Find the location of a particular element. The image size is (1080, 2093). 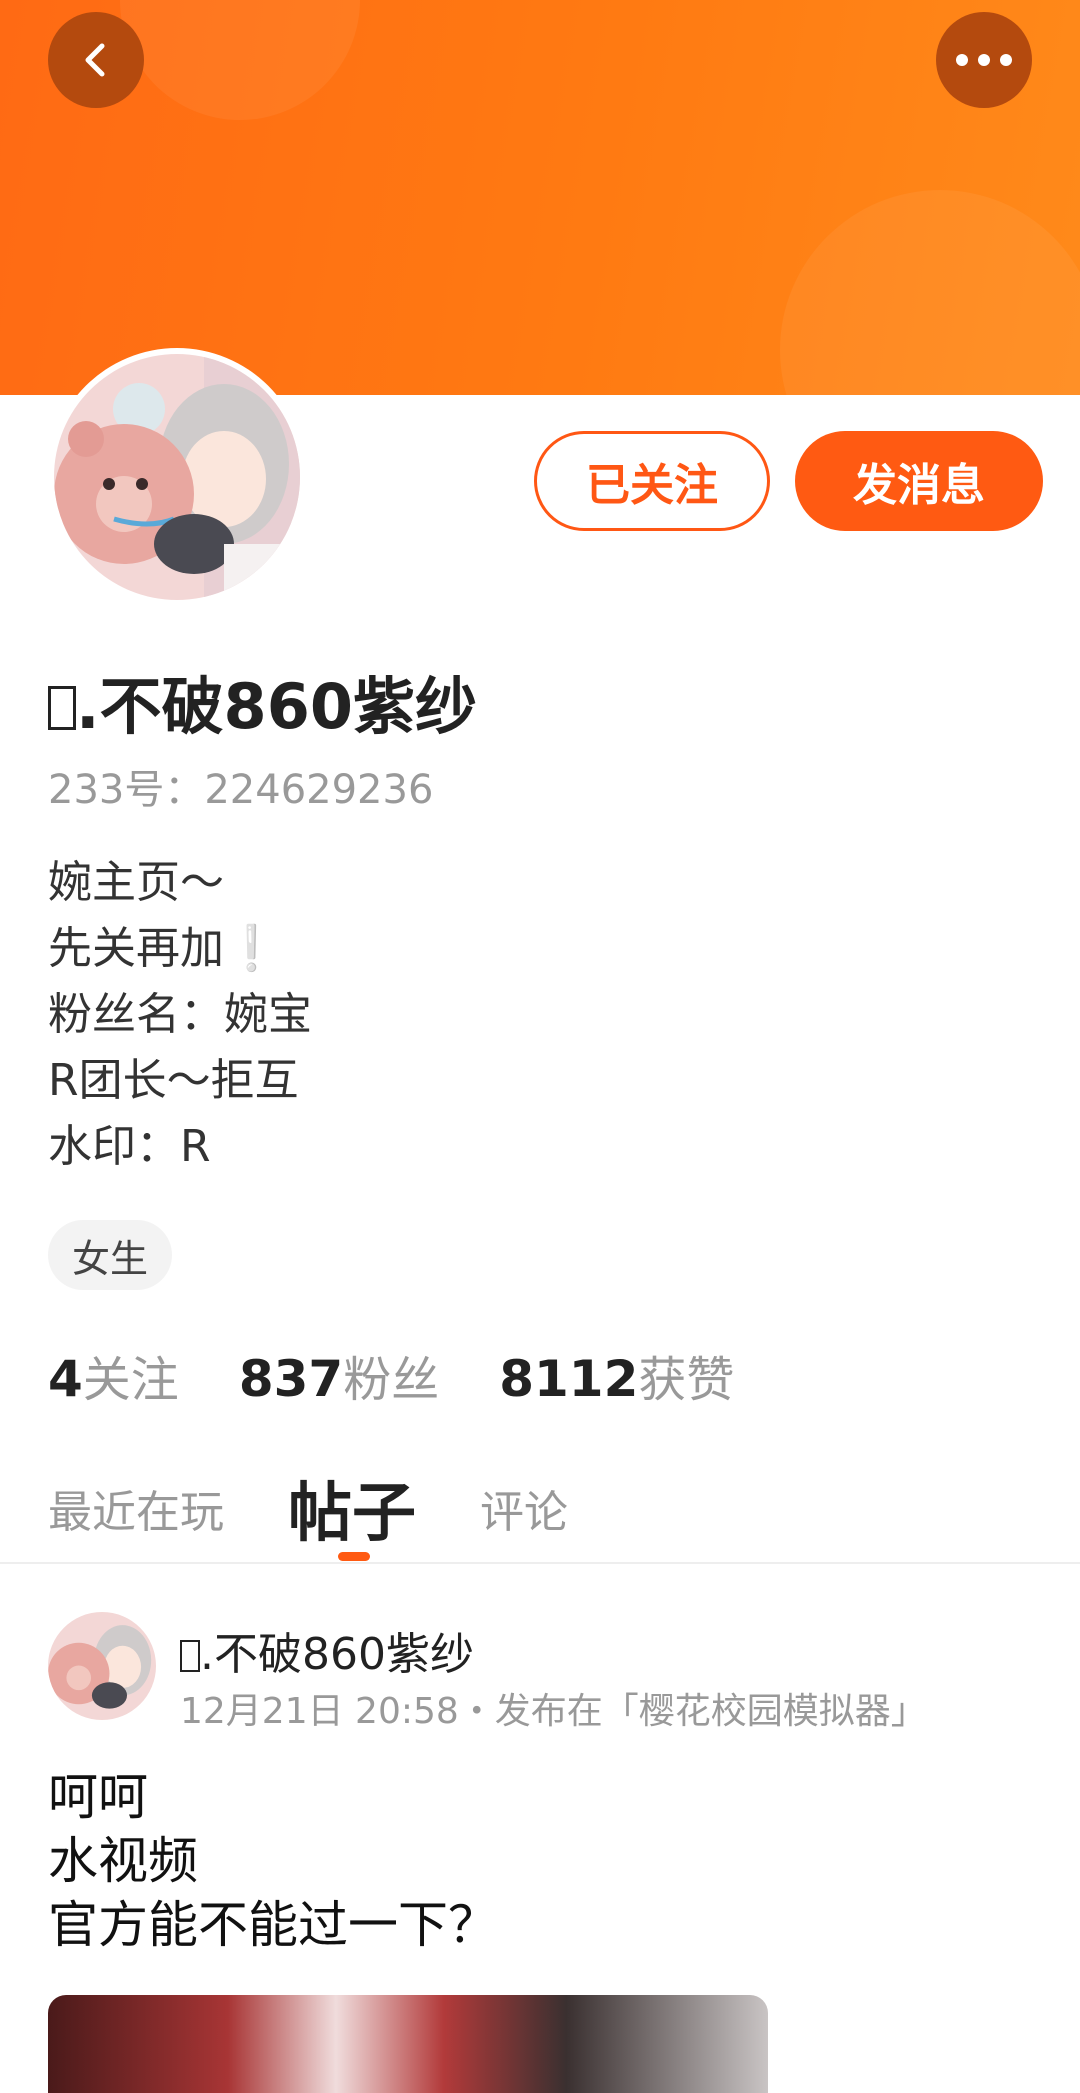

stat-following: 4关注 is located at coordinates (113, 1375).